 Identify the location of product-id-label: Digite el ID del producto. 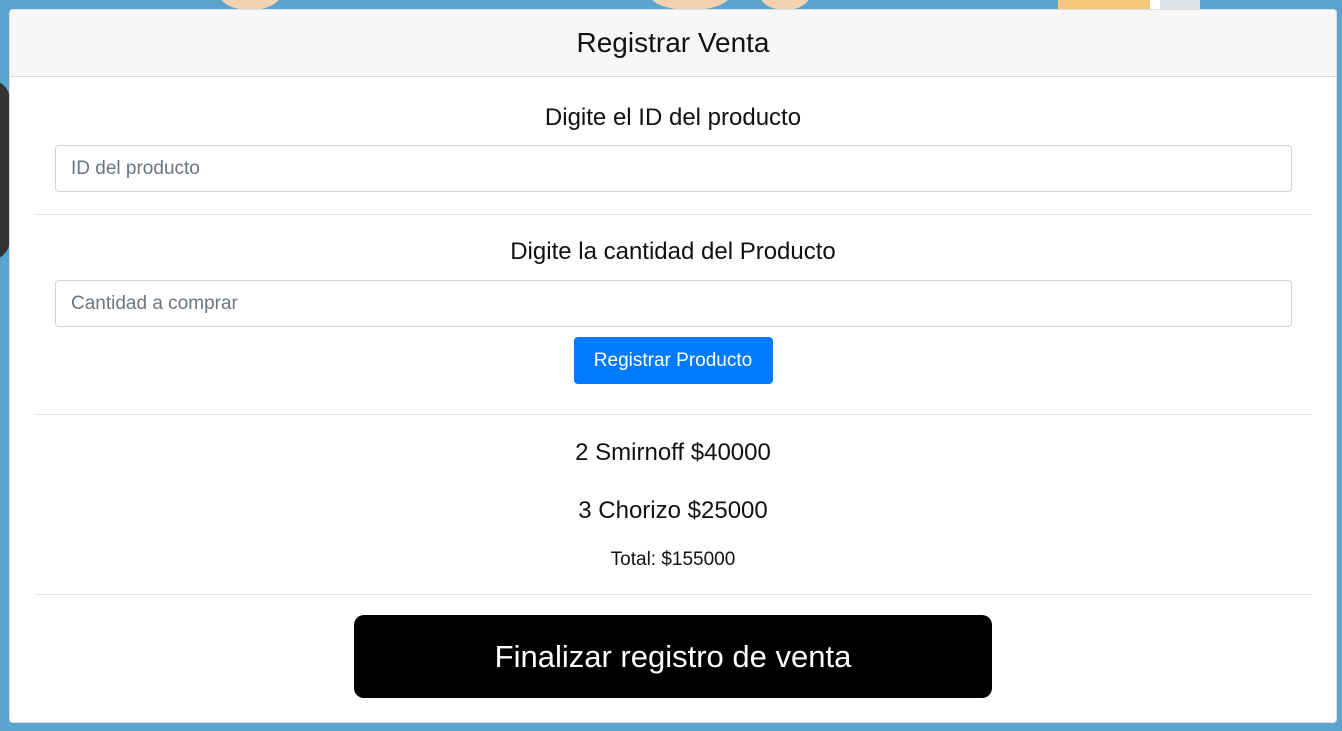
(673, 117).